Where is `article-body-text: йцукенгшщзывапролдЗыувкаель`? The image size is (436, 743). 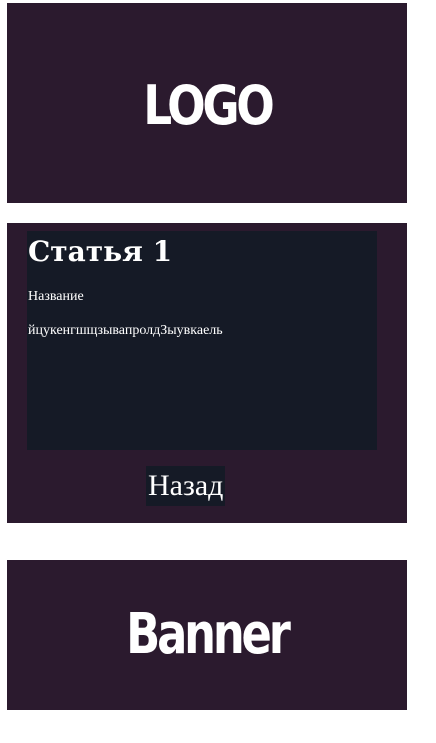 article-body-text: йцукенгшщзывапролдЗыувкаель is located at coordinates (125, 330).